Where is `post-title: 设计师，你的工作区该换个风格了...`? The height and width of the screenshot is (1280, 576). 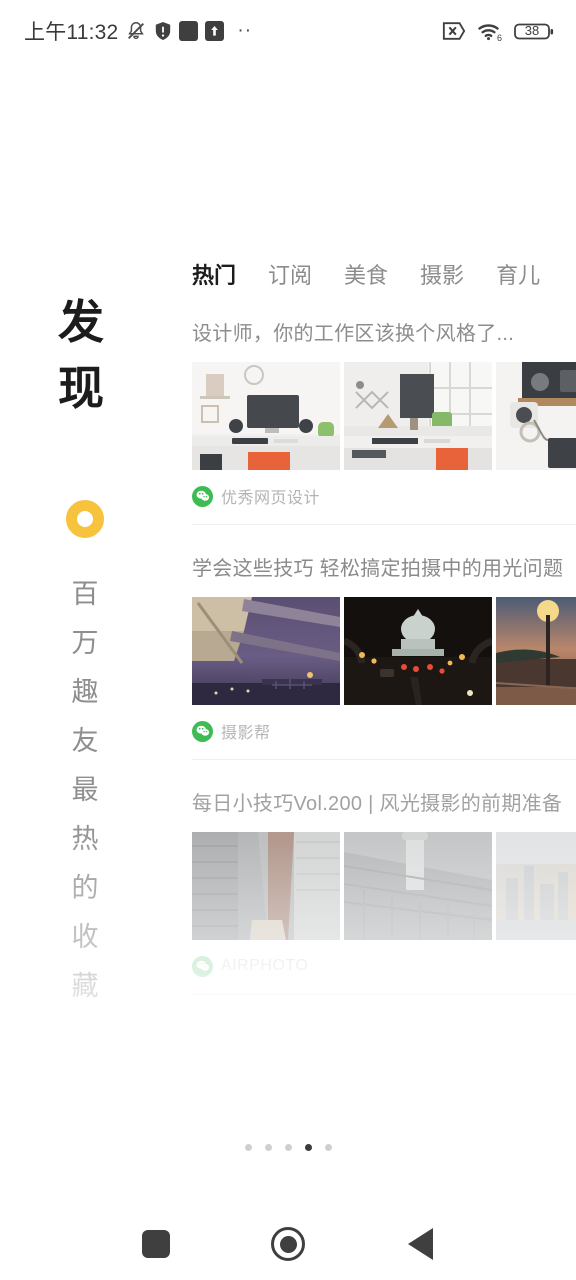
post-title: 设计师，你的工作区该换个风格了... is located at coordinates (384, 334).